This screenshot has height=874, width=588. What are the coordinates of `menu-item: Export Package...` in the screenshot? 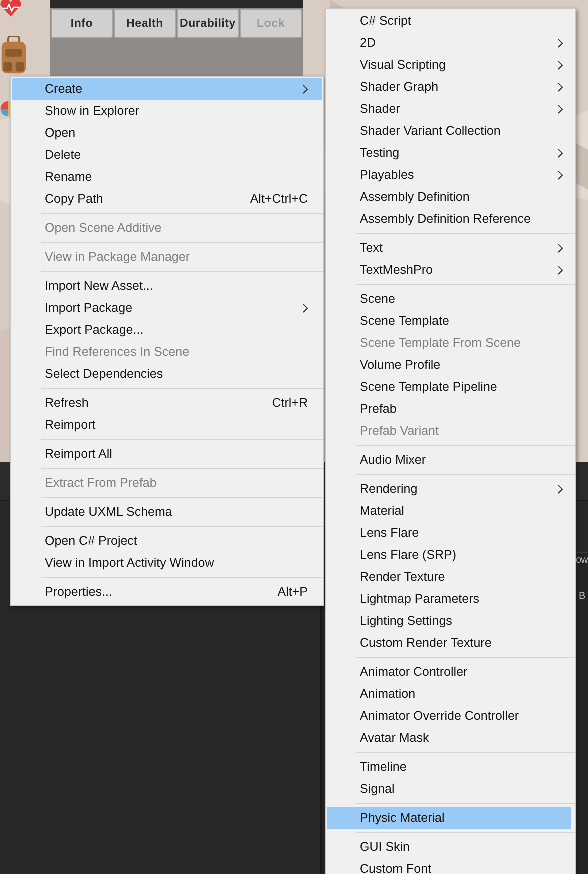 It's located at (167, 330).